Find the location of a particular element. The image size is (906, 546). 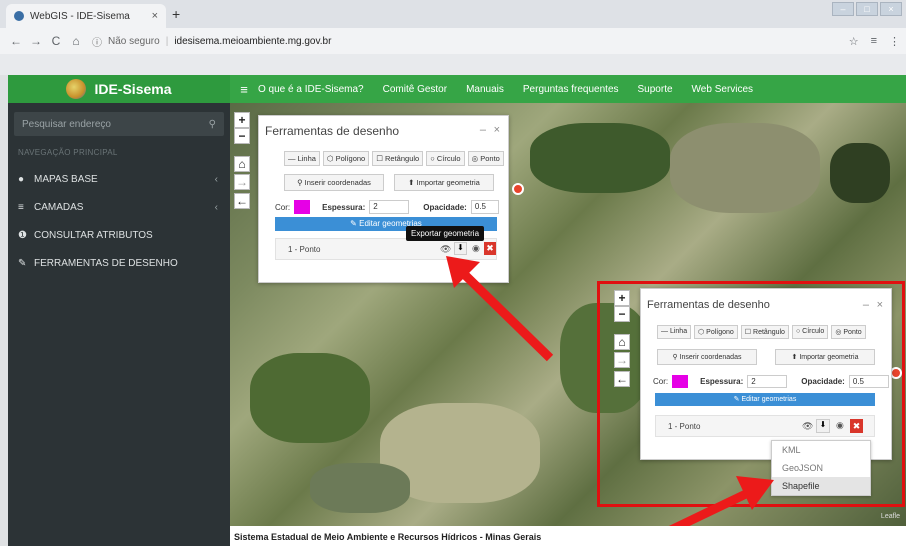

reload-icon: C is located at coordinates (56, 41).